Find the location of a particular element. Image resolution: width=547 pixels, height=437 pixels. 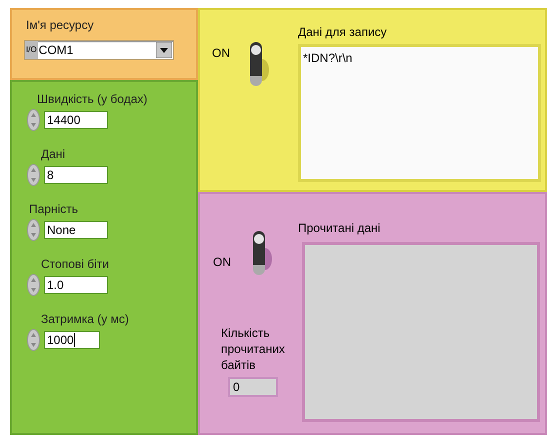

write-data-field: *IDN?\r\n is located at coordinates (419, 113).